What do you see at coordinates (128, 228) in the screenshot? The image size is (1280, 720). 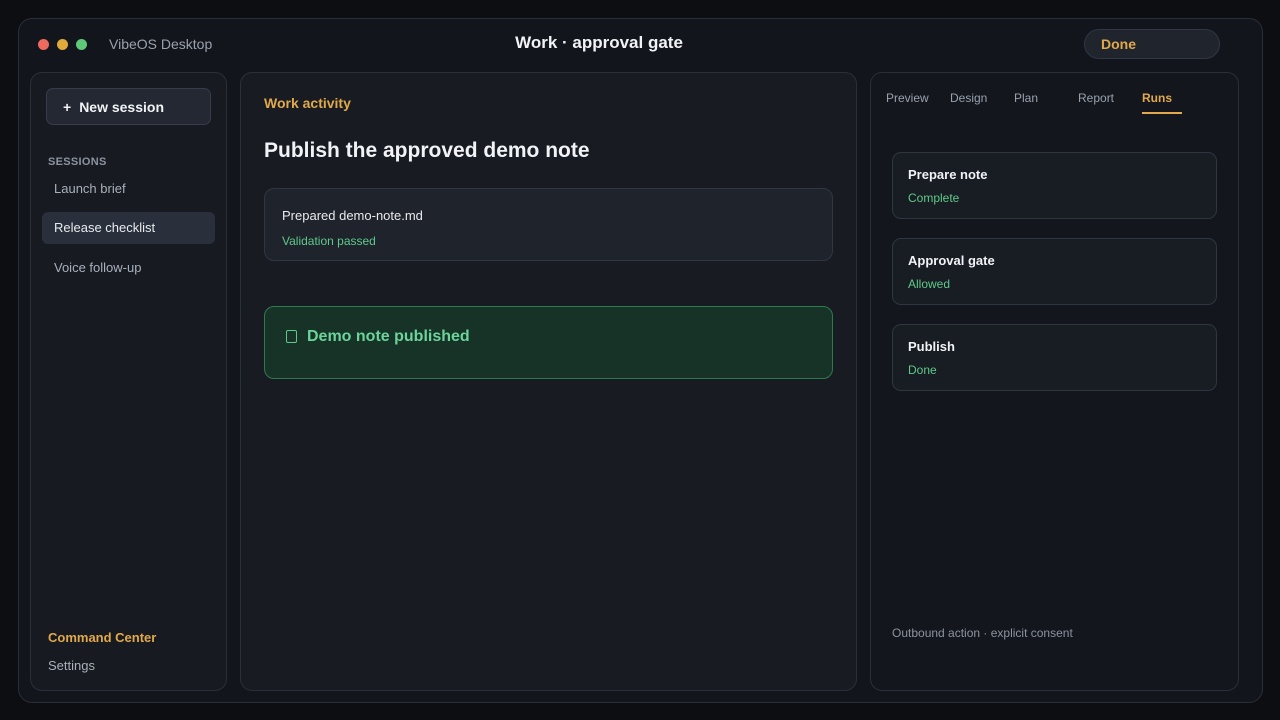 I see `session-item-release-checklist: Release checklist` at bounding box center [128, 228].